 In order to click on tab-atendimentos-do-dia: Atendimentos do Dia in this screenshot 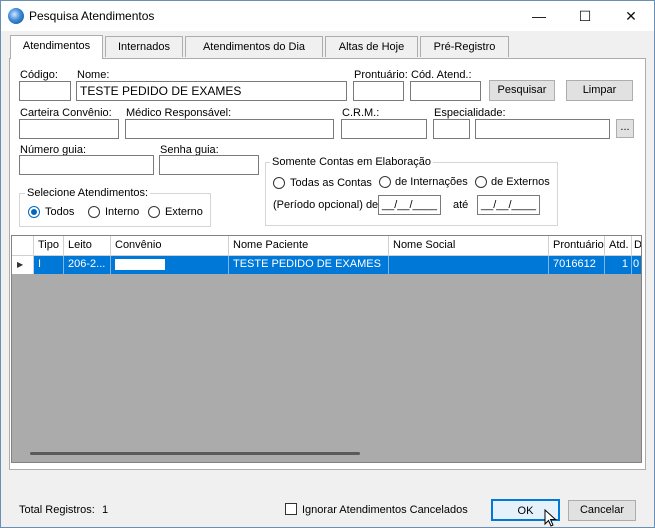, I will do `click(254, 46)`.